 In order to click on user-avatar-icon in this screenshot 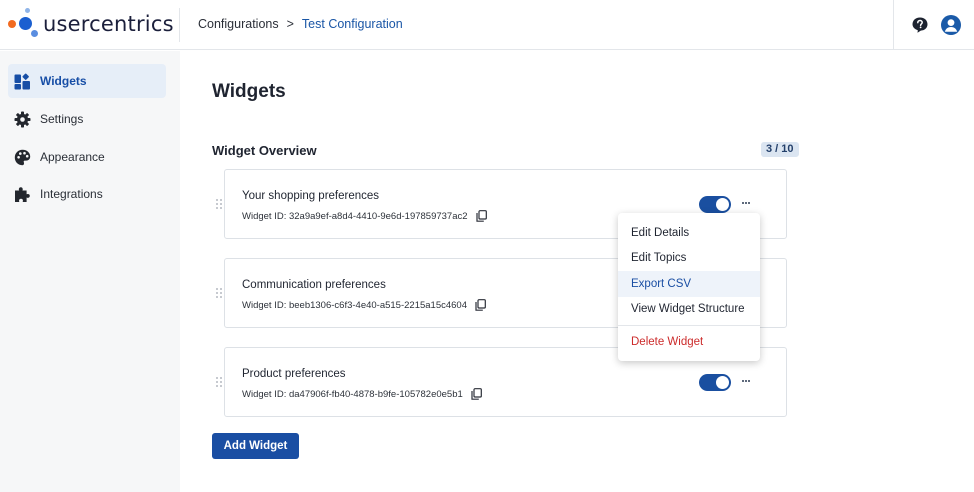, I will do `click(951, 25)`.